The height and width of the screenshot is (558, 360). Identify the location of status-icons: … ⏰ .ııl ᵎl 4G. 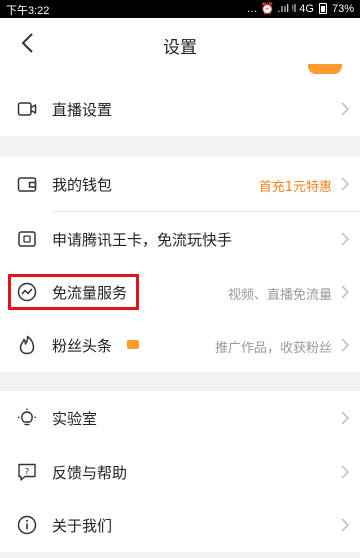
(280, 9).